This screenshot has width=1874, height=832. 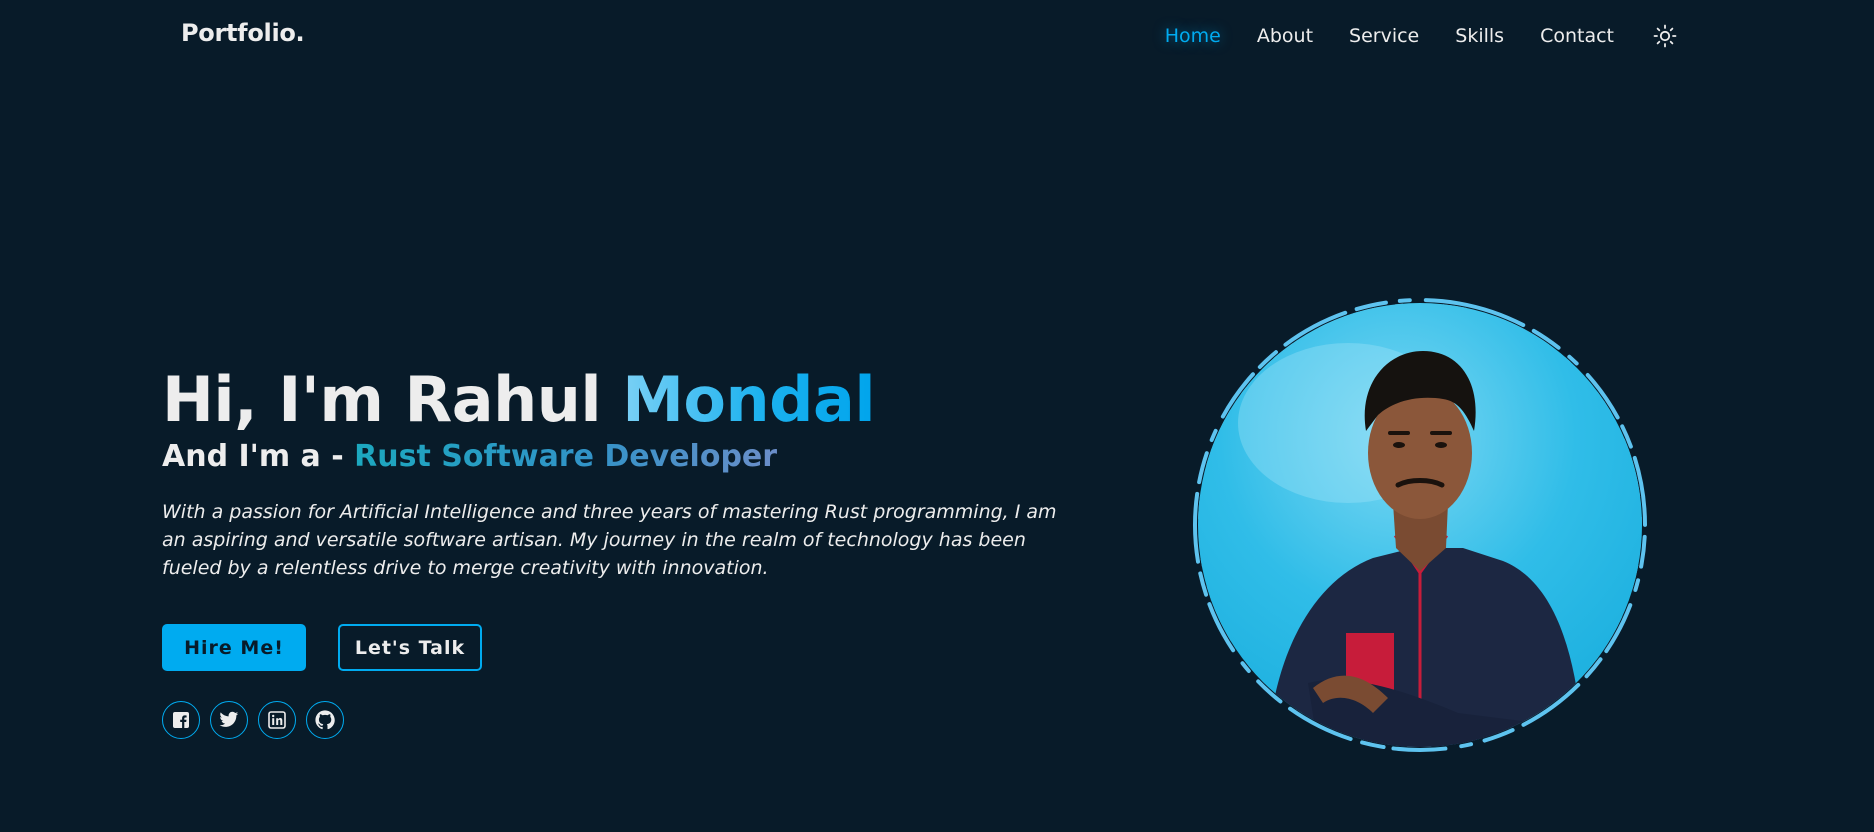 What do you see at coordinates (325, 720) in the screenshot?
I see `github-icon` at bounding box center [325, 720].